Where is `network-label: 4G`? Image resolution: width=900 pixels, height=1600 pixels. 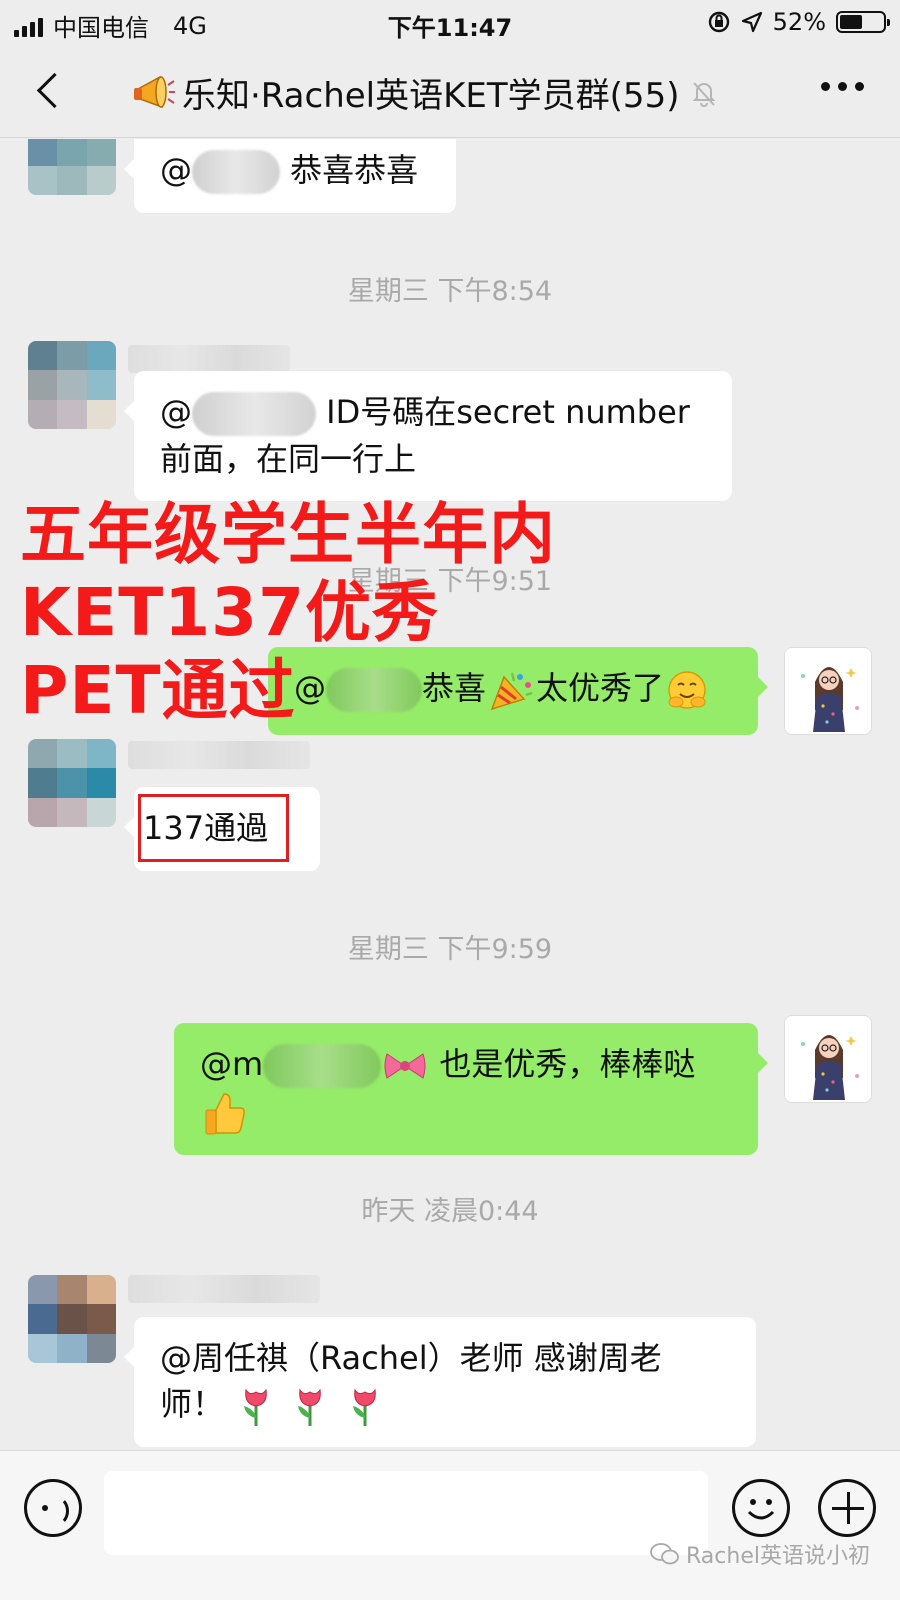
network-label: 4G is located at coordinates (190, 25).